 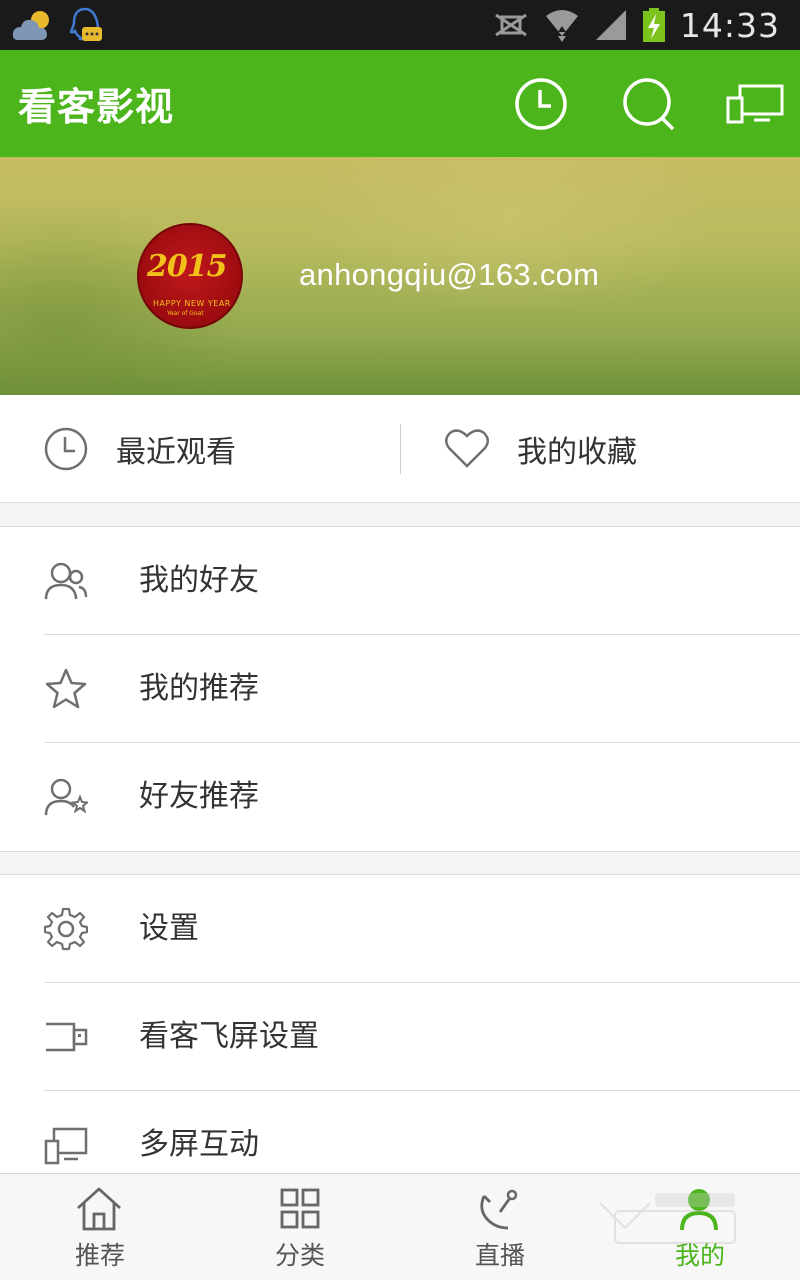 I want to click on tab-recommend: 推荐, so click(x=100, y=1227).